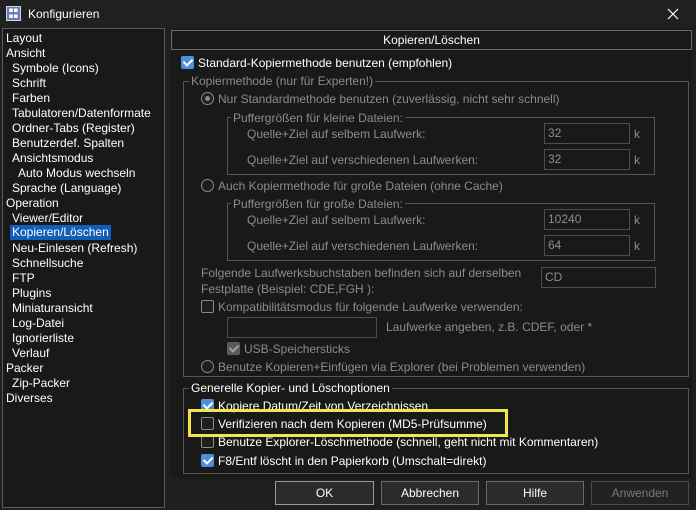 This screenshot has width=696, height=510. I want to click on small-same-drive-label: Quelle+Ziel auf selbem Laufwerk:, so click(336, 134).